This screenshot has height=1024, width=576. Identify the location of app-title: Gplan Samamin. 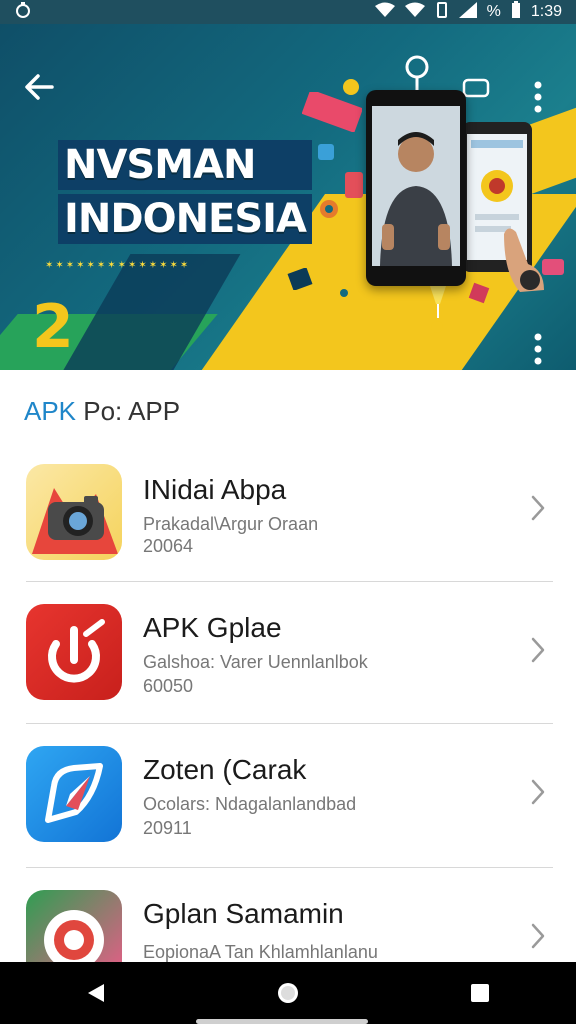
(243, 913).